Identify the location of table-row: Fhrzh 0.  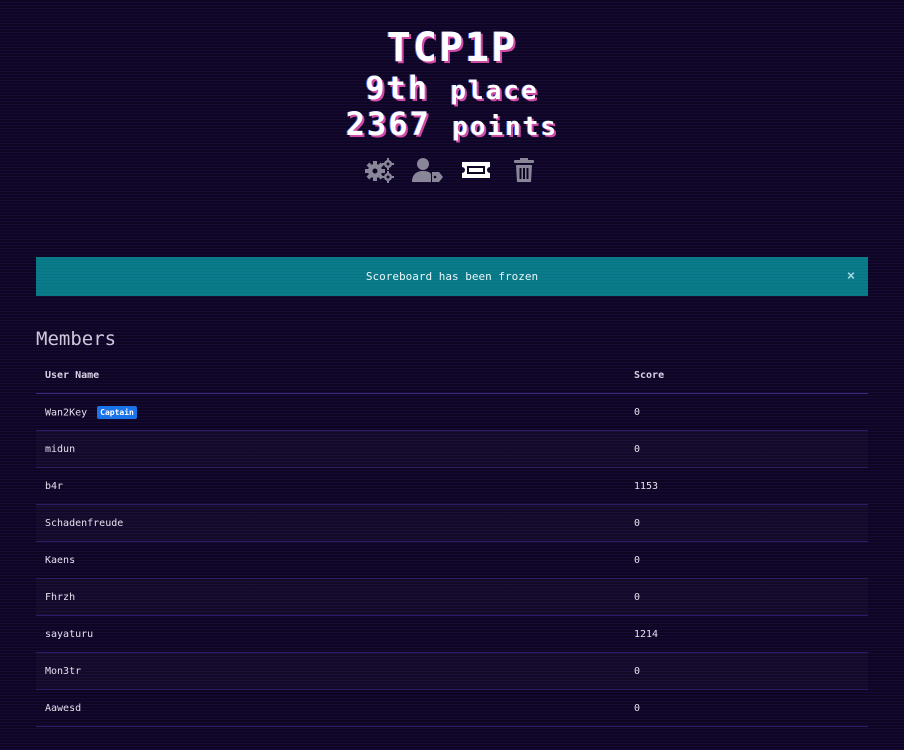
(452, 597).